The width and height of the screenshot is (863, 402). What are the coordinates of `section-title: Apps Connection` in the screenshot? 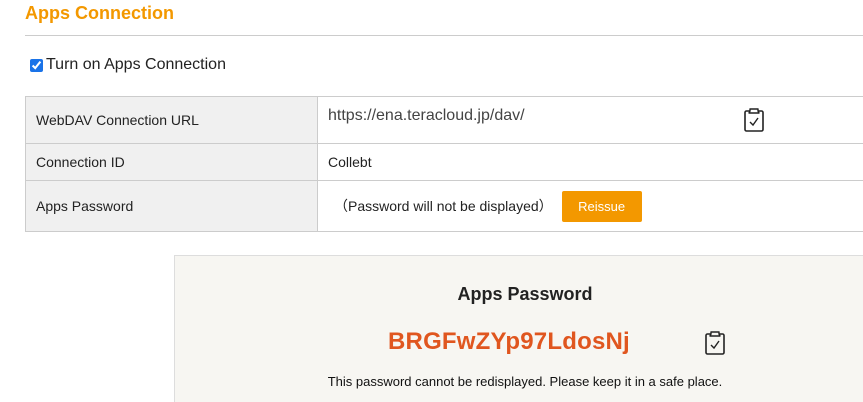 It's located at (99, 13).